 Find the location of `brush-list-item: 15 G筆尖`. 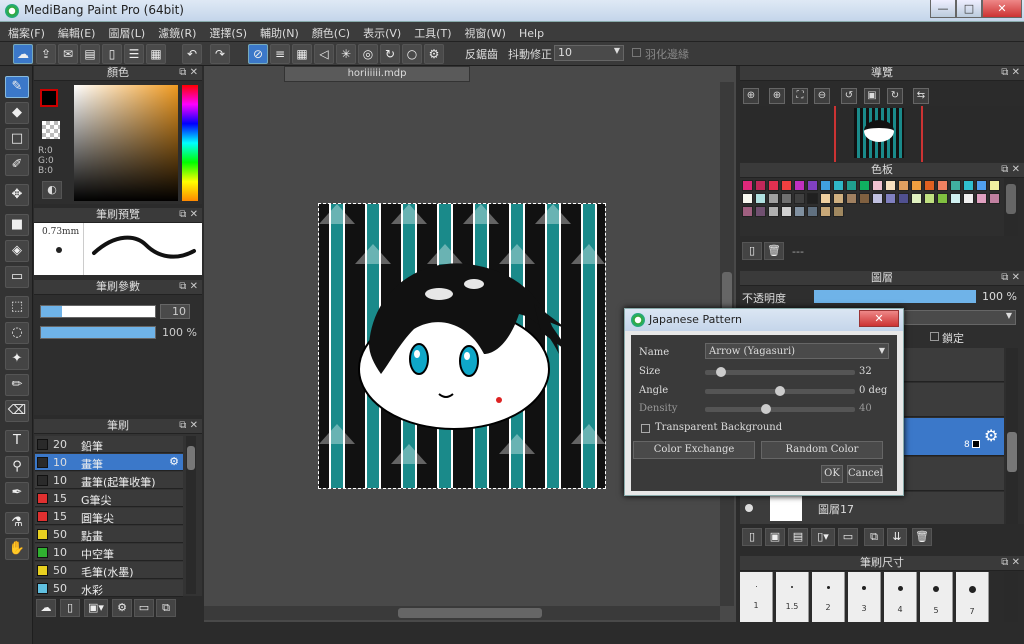

brush-list-item: 15 G筆尖 is located at coordinates (109, 498).